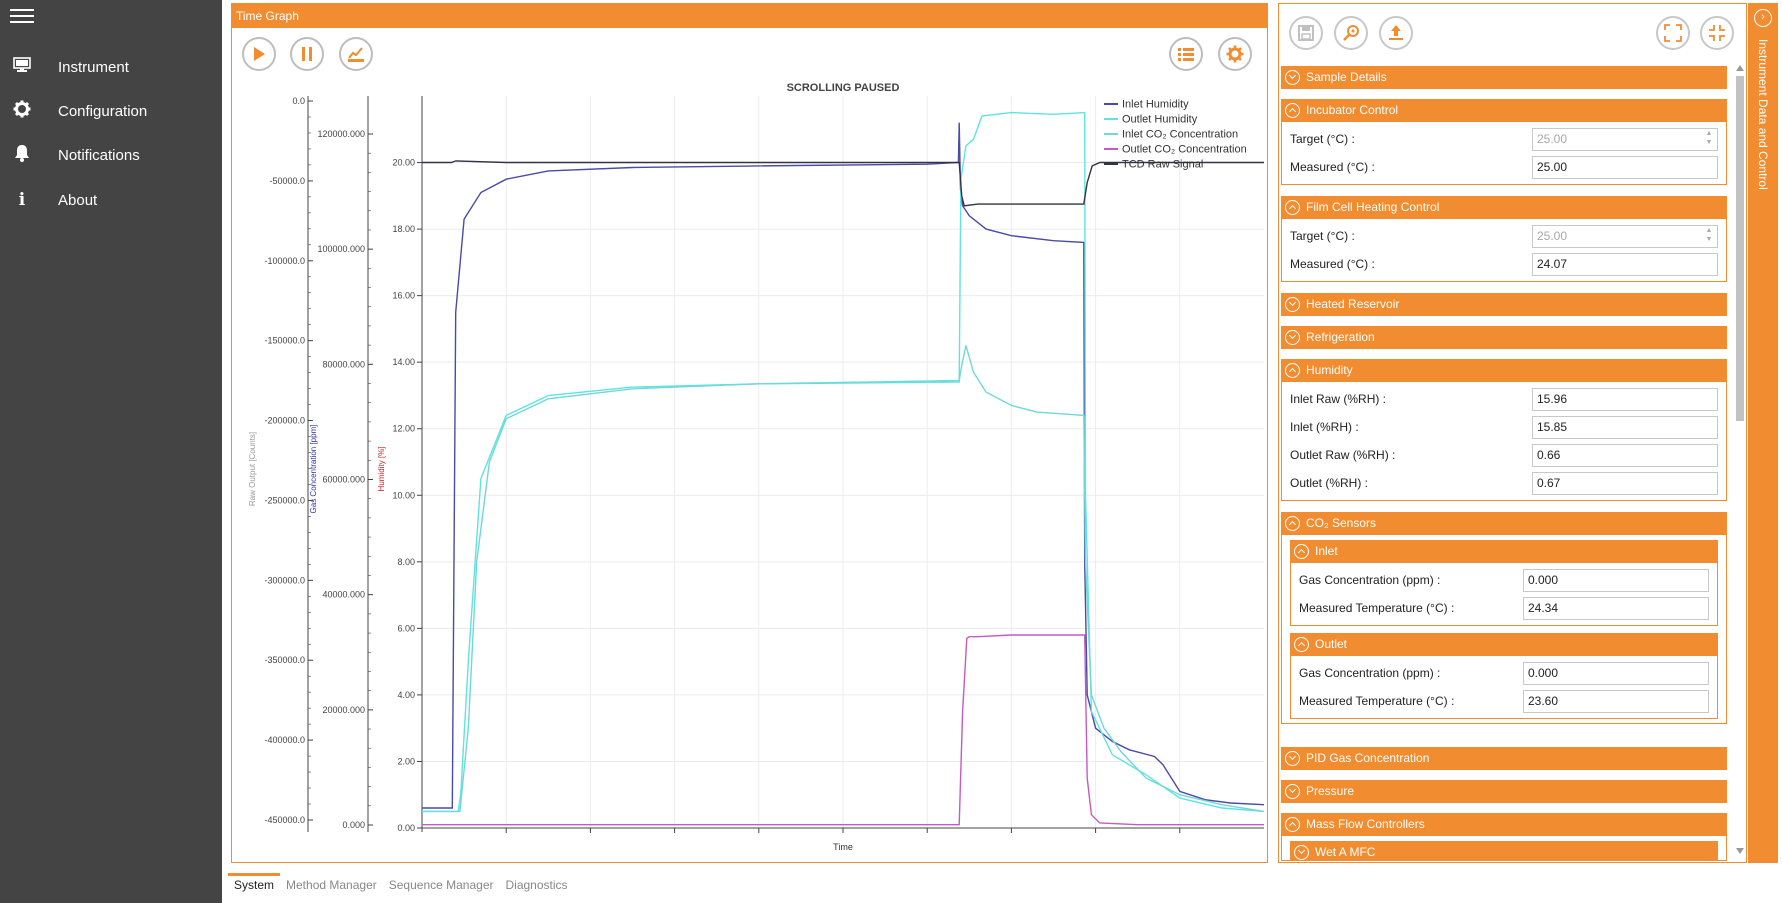 This screenshot has height=903, width=1782. I want to click on gear-icon, so click(1235, 54).